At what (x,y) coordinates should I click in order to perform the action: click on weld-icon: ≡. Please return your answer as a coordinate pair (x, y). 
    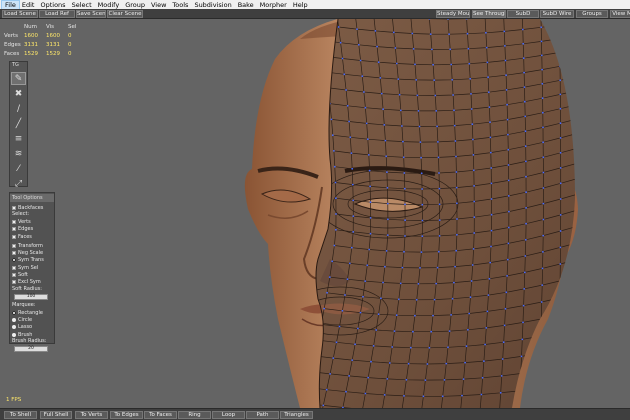
    Looking at the image, I should click on (18, 138).